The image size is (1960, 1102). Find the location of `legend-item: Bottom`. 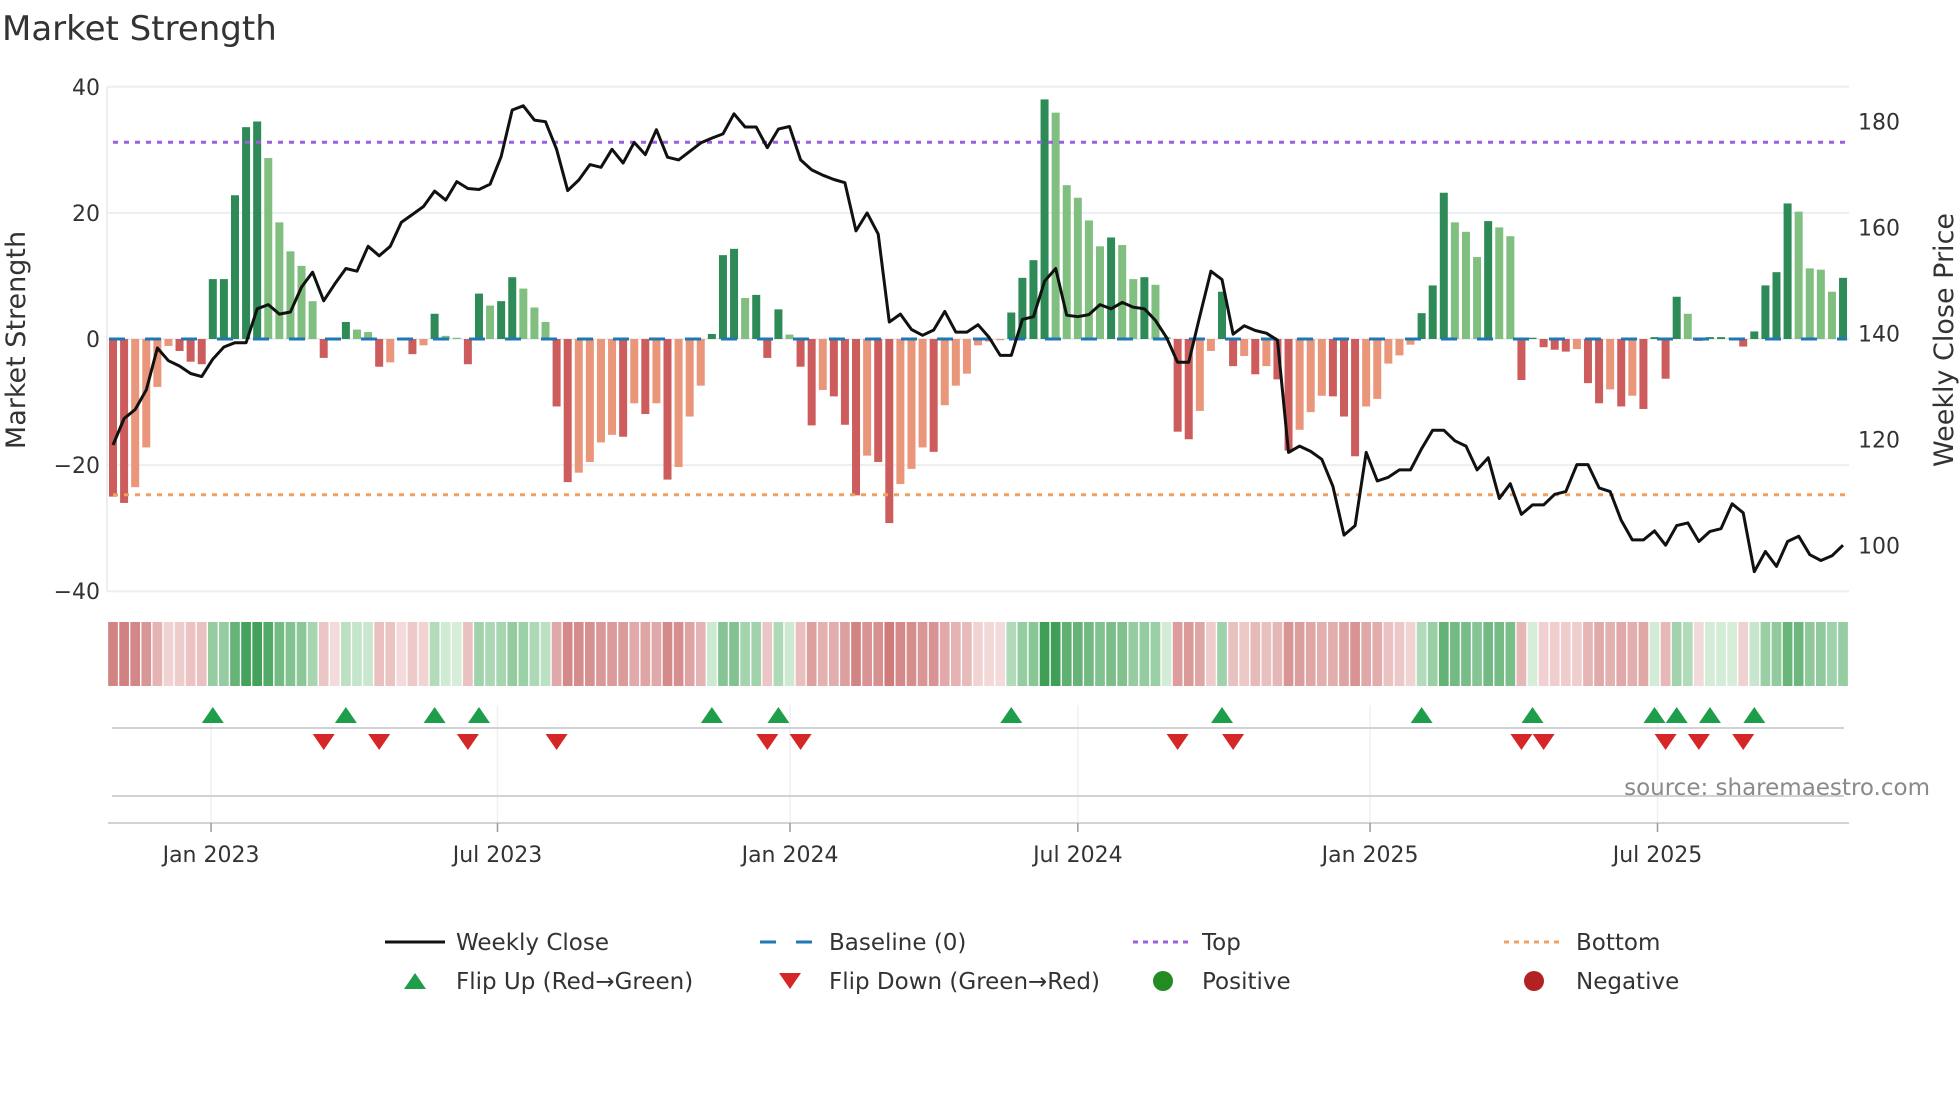

legend-item: Bottom is located at coordinates (1582, 943).